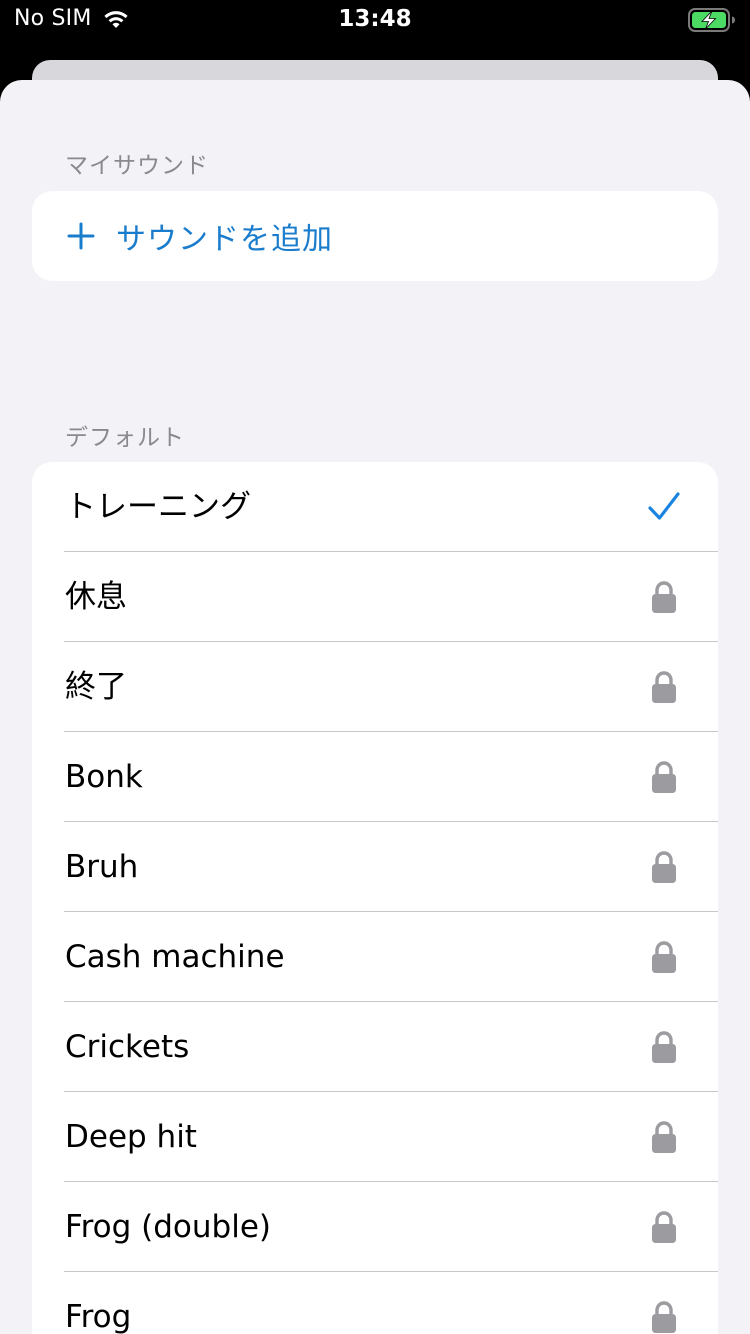 This screenshot has width=750, height=1334. Describe the element at coordinates (81, 236) in the screenshot. I see `plus-icon` at that location.